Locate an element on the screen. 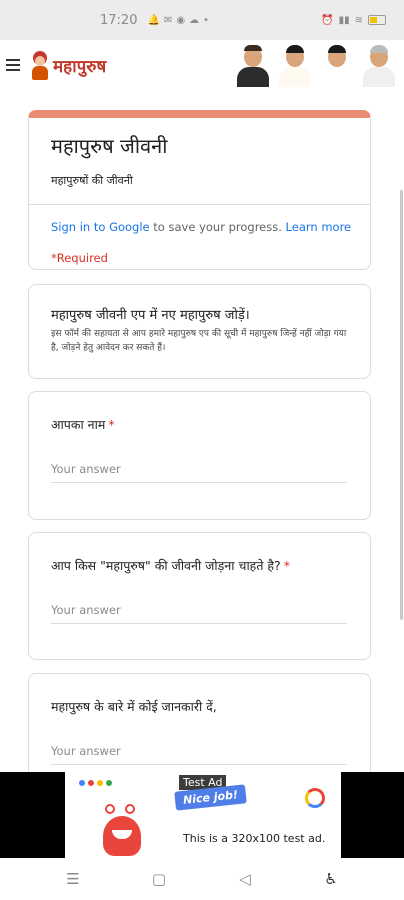 This screenshot has height=900, width=404. question-label: आपका नाम * is located at coordinates (199, 424).